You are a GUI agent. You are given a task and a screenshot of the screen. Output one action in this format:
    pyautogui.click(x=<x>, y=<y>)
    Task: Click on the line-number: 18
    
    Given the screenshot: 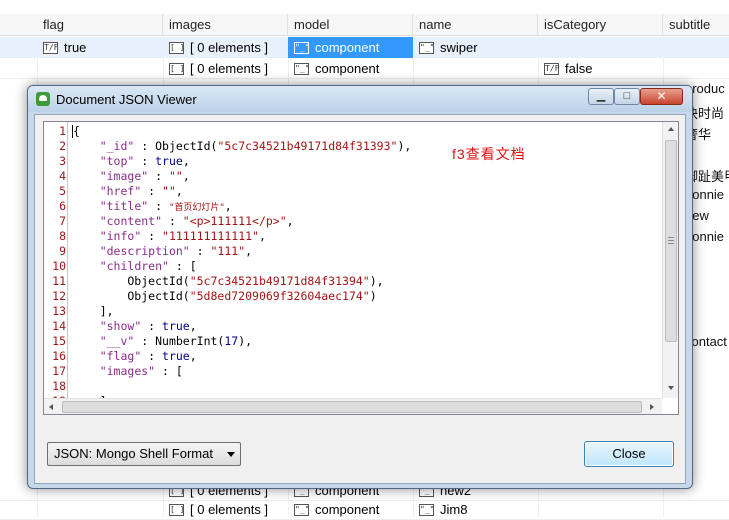 What is the action you would take?
    pyautogui.click(x=59, y=386)
    